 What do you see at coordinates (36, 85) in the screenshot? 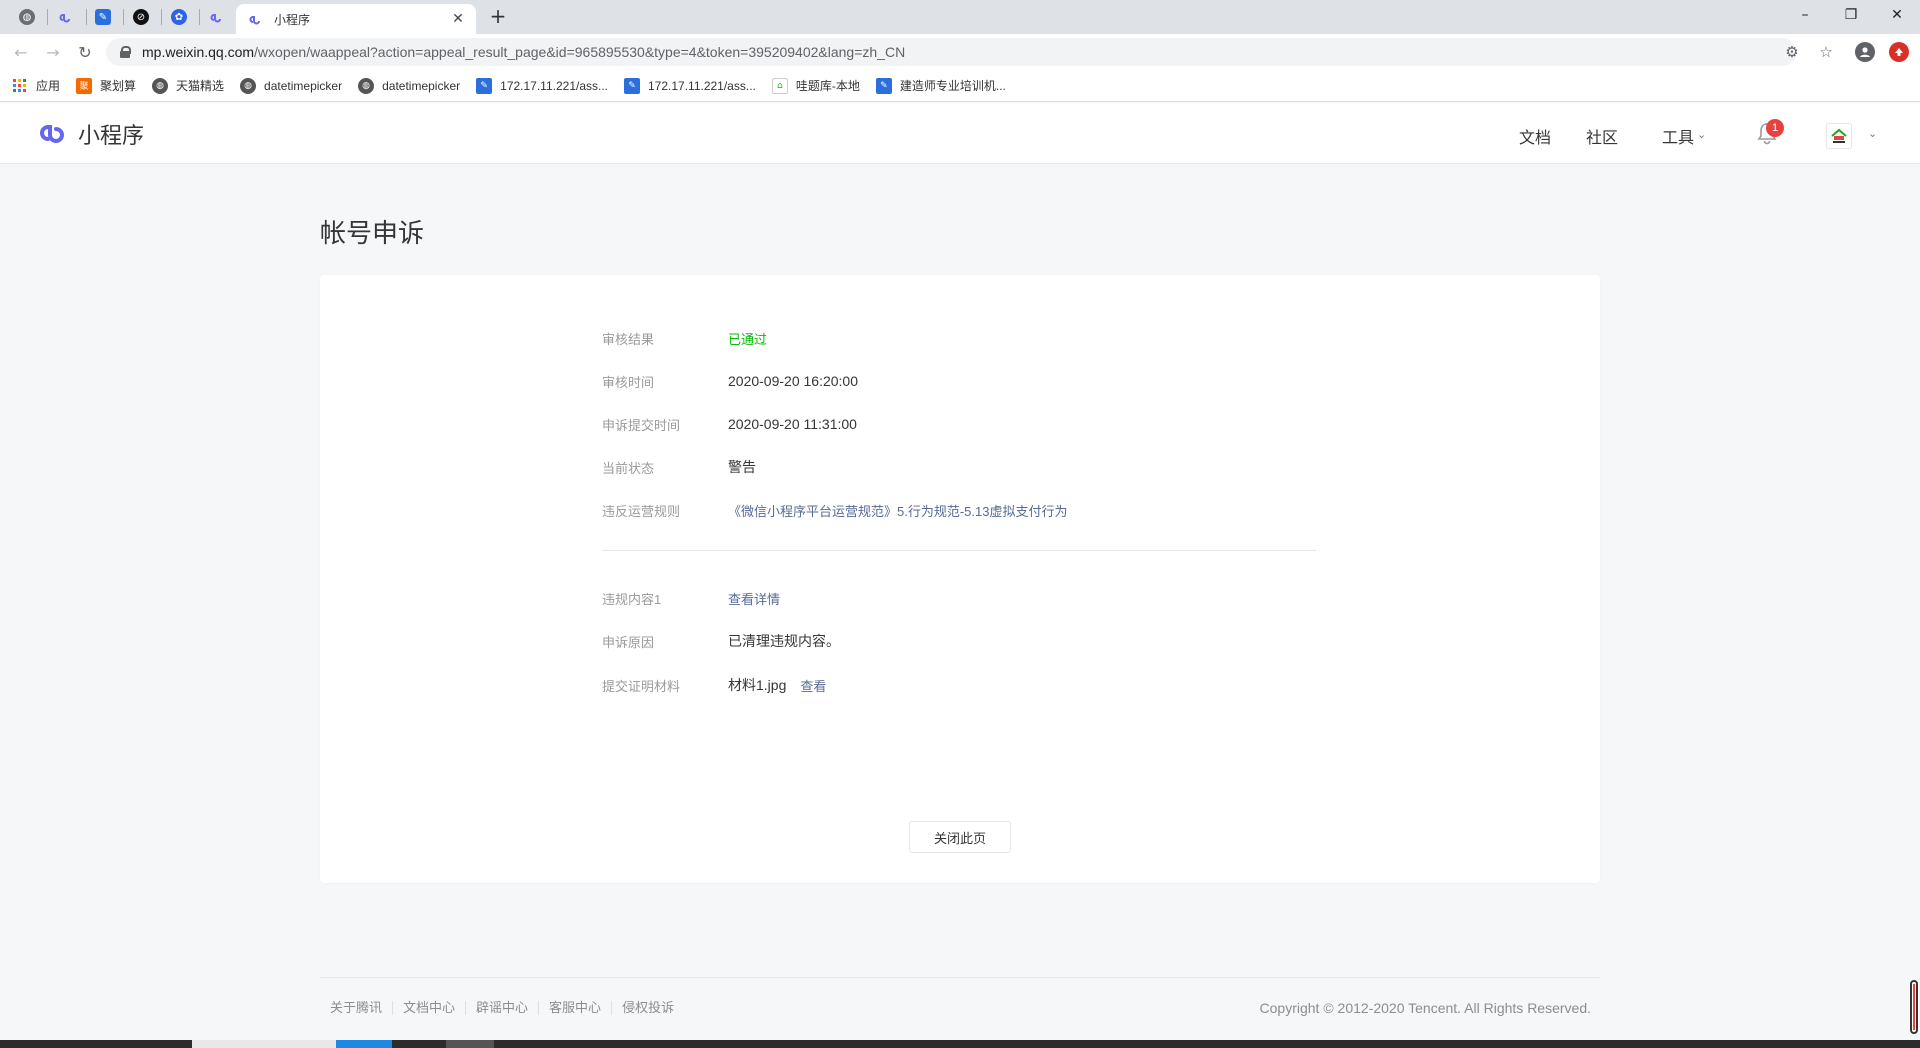
I see `bookmark-apps: 应用` at bounding box center [36, 85].